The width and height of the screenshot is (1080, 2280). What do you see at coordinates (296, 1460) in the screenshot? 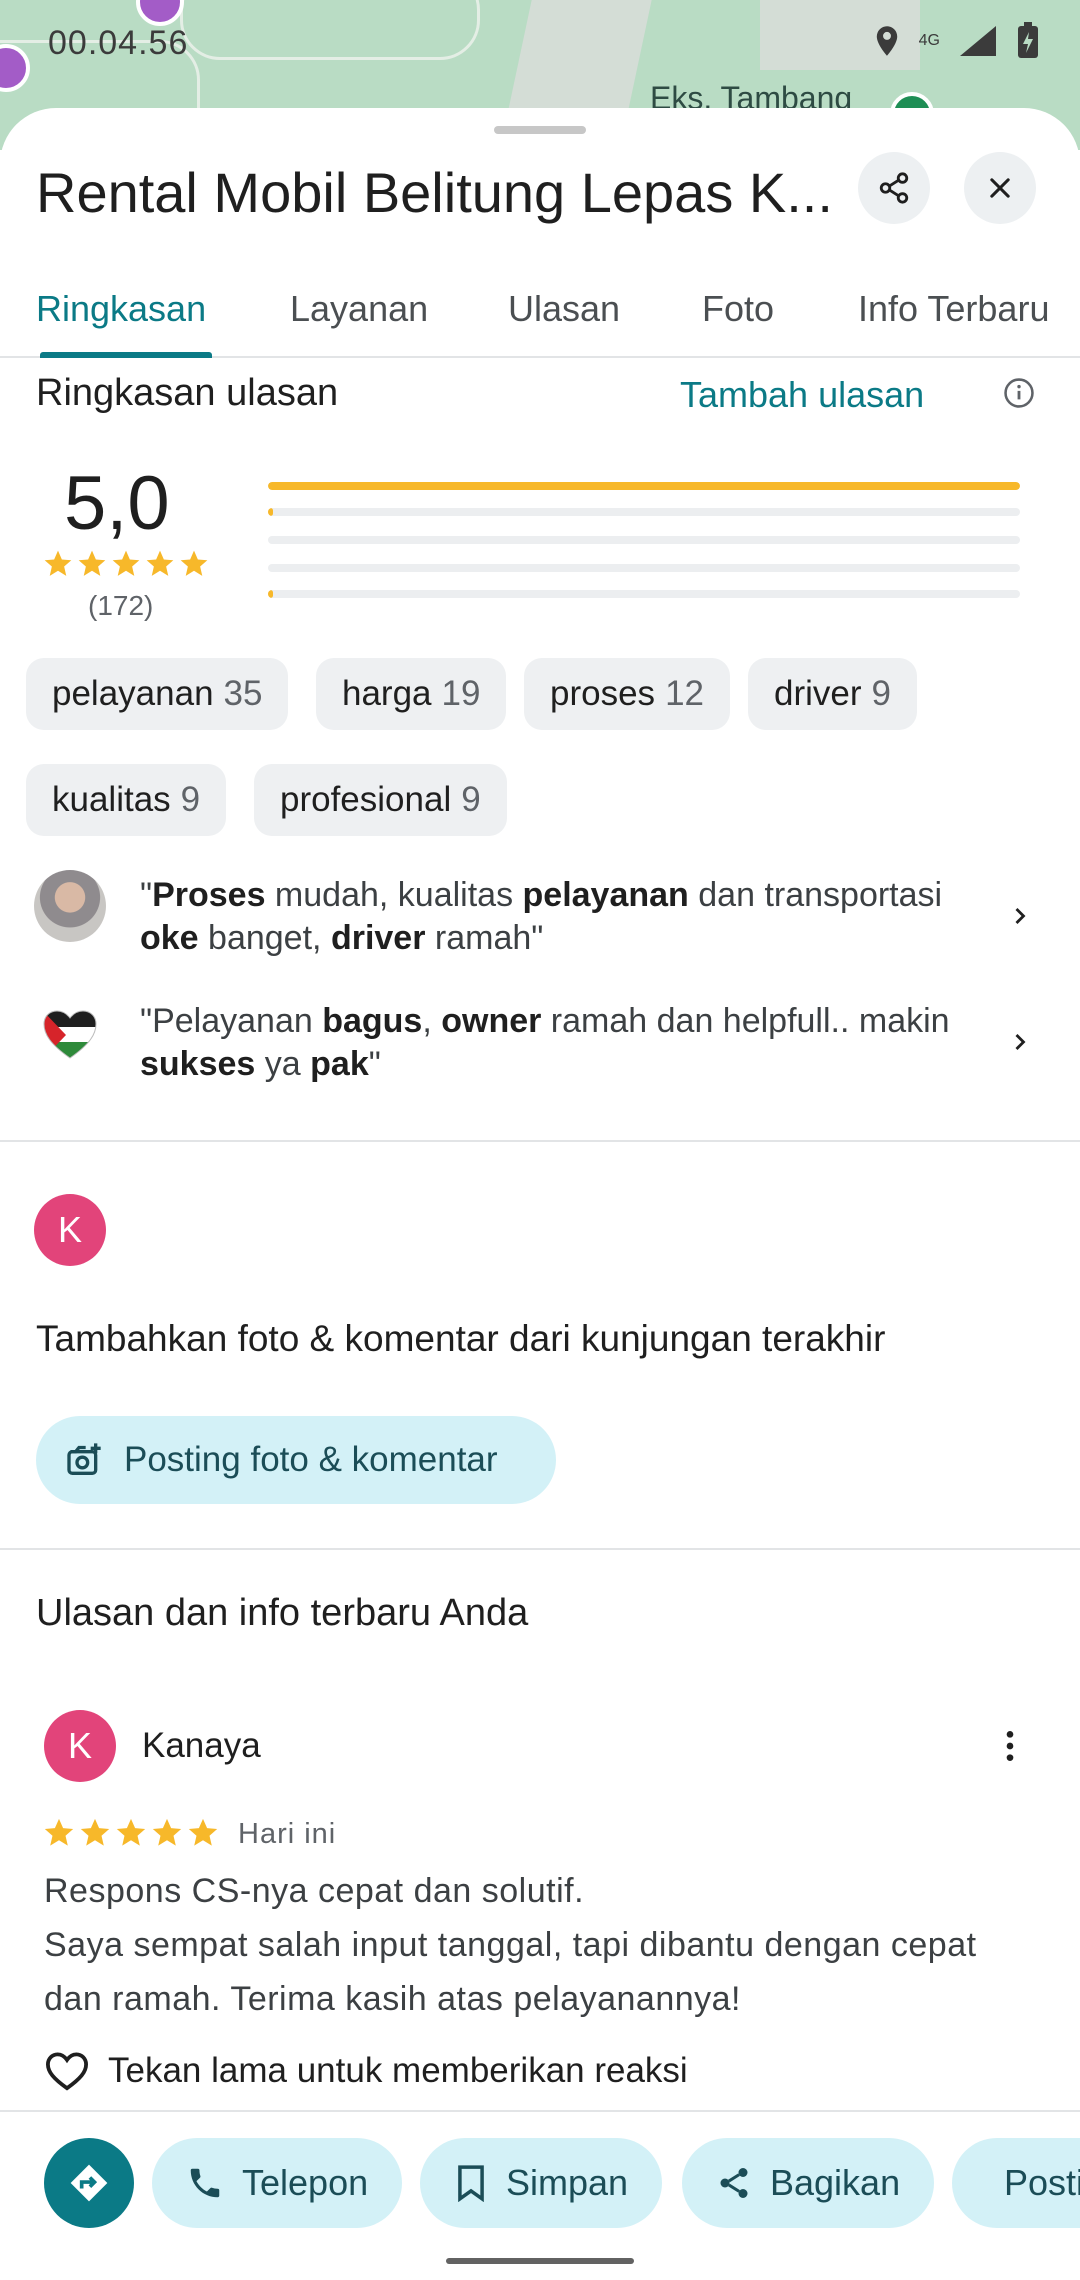
I see `post-photo-comment-button: Posting foto & komentar` at bounding box center [296, 1460].